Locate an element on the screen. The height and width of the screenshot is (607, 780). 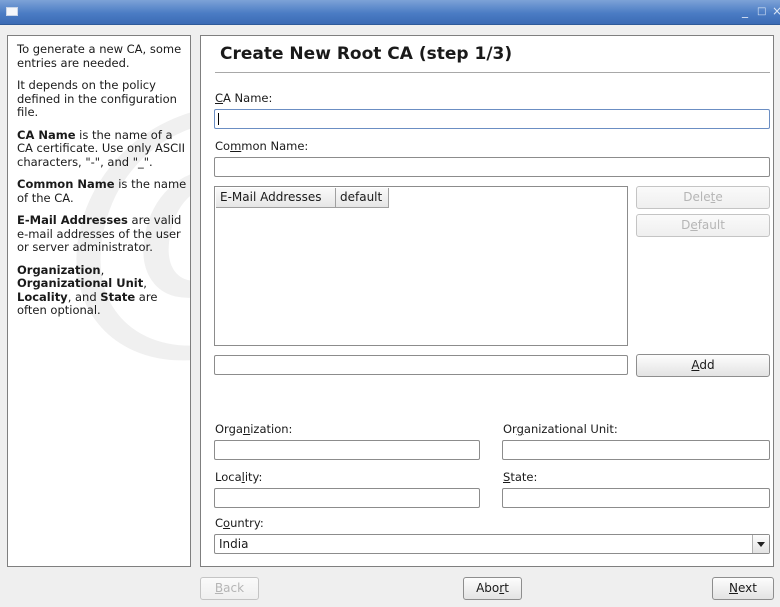
ca-name-label: CA Name: is located at coordinates (244, 98).